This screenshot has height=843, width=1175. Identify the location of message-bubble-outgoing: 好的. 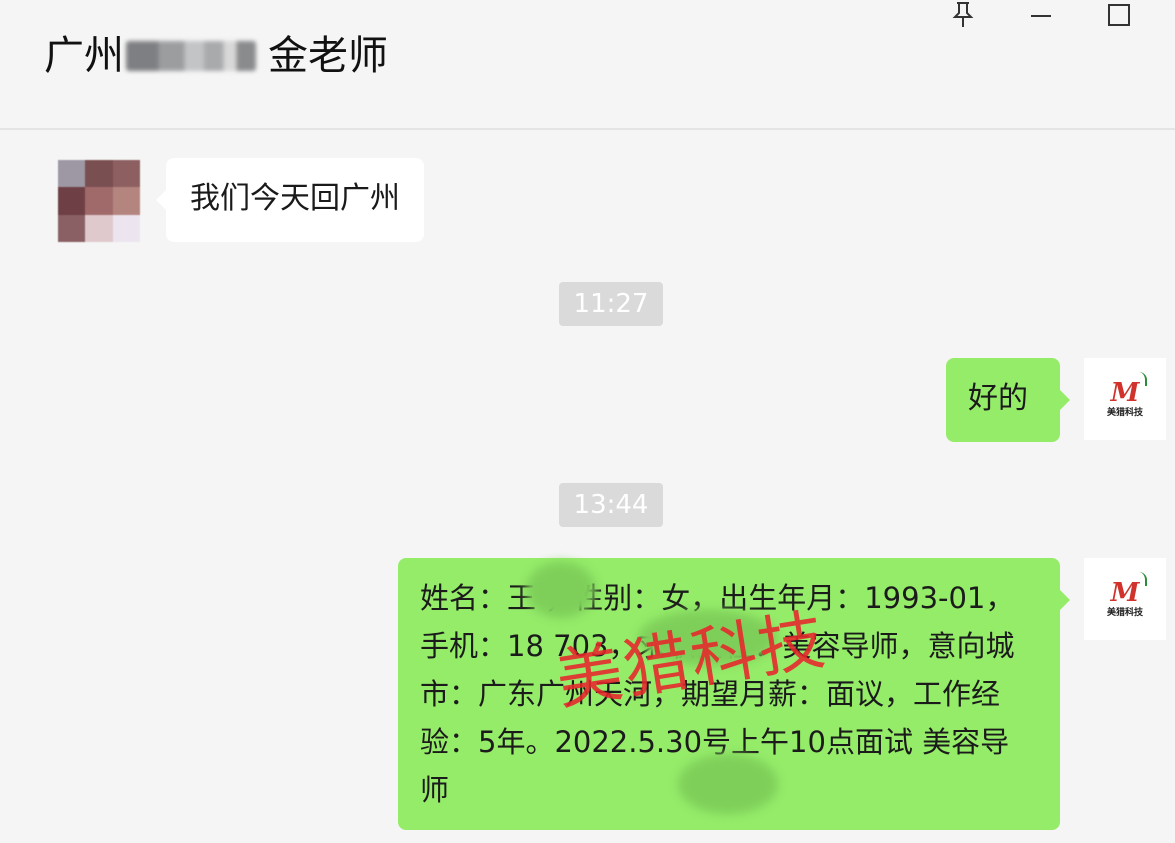
(1008, 400).